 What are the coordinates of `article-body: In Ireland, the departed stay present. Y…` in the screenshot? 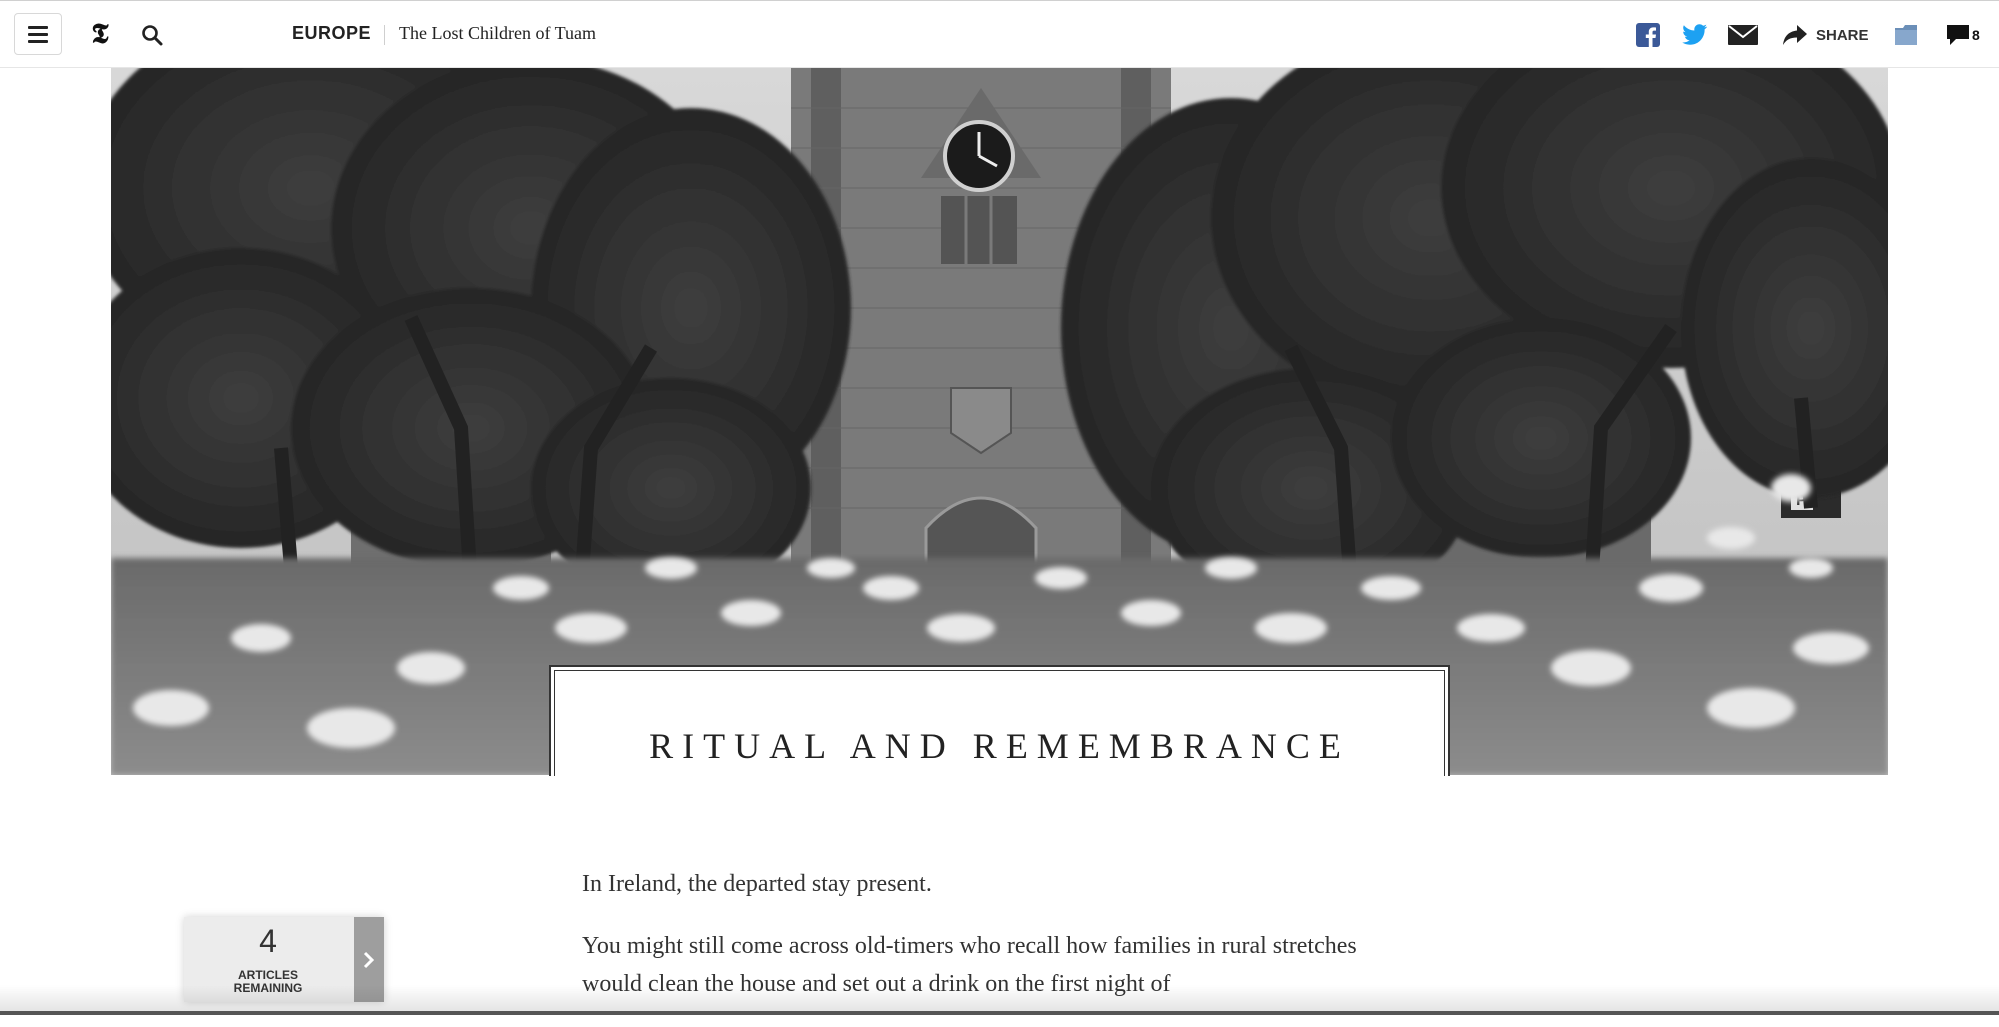 It's located at (997, 946).